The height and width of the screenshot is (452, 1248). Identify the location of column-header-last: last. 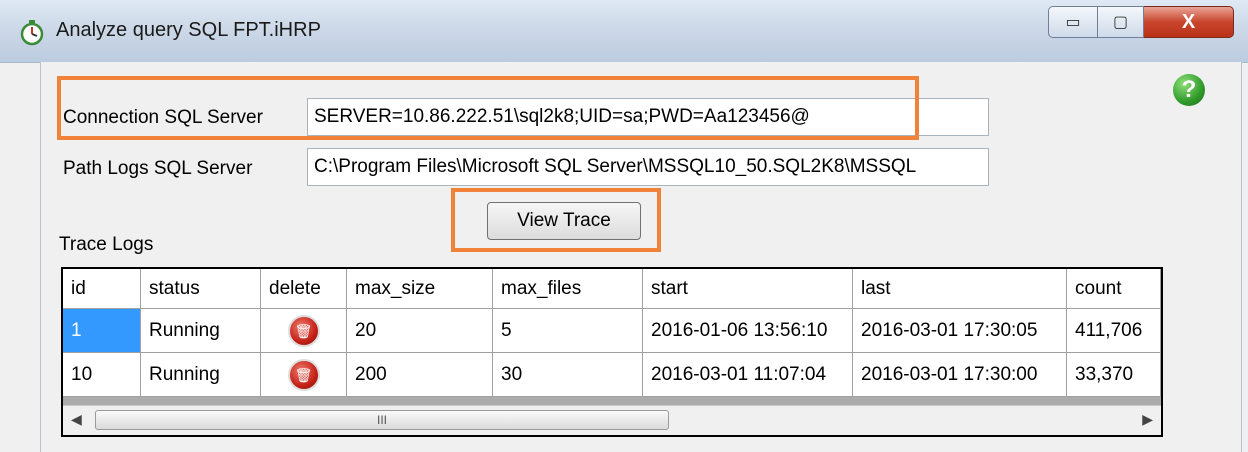
(960, 289).